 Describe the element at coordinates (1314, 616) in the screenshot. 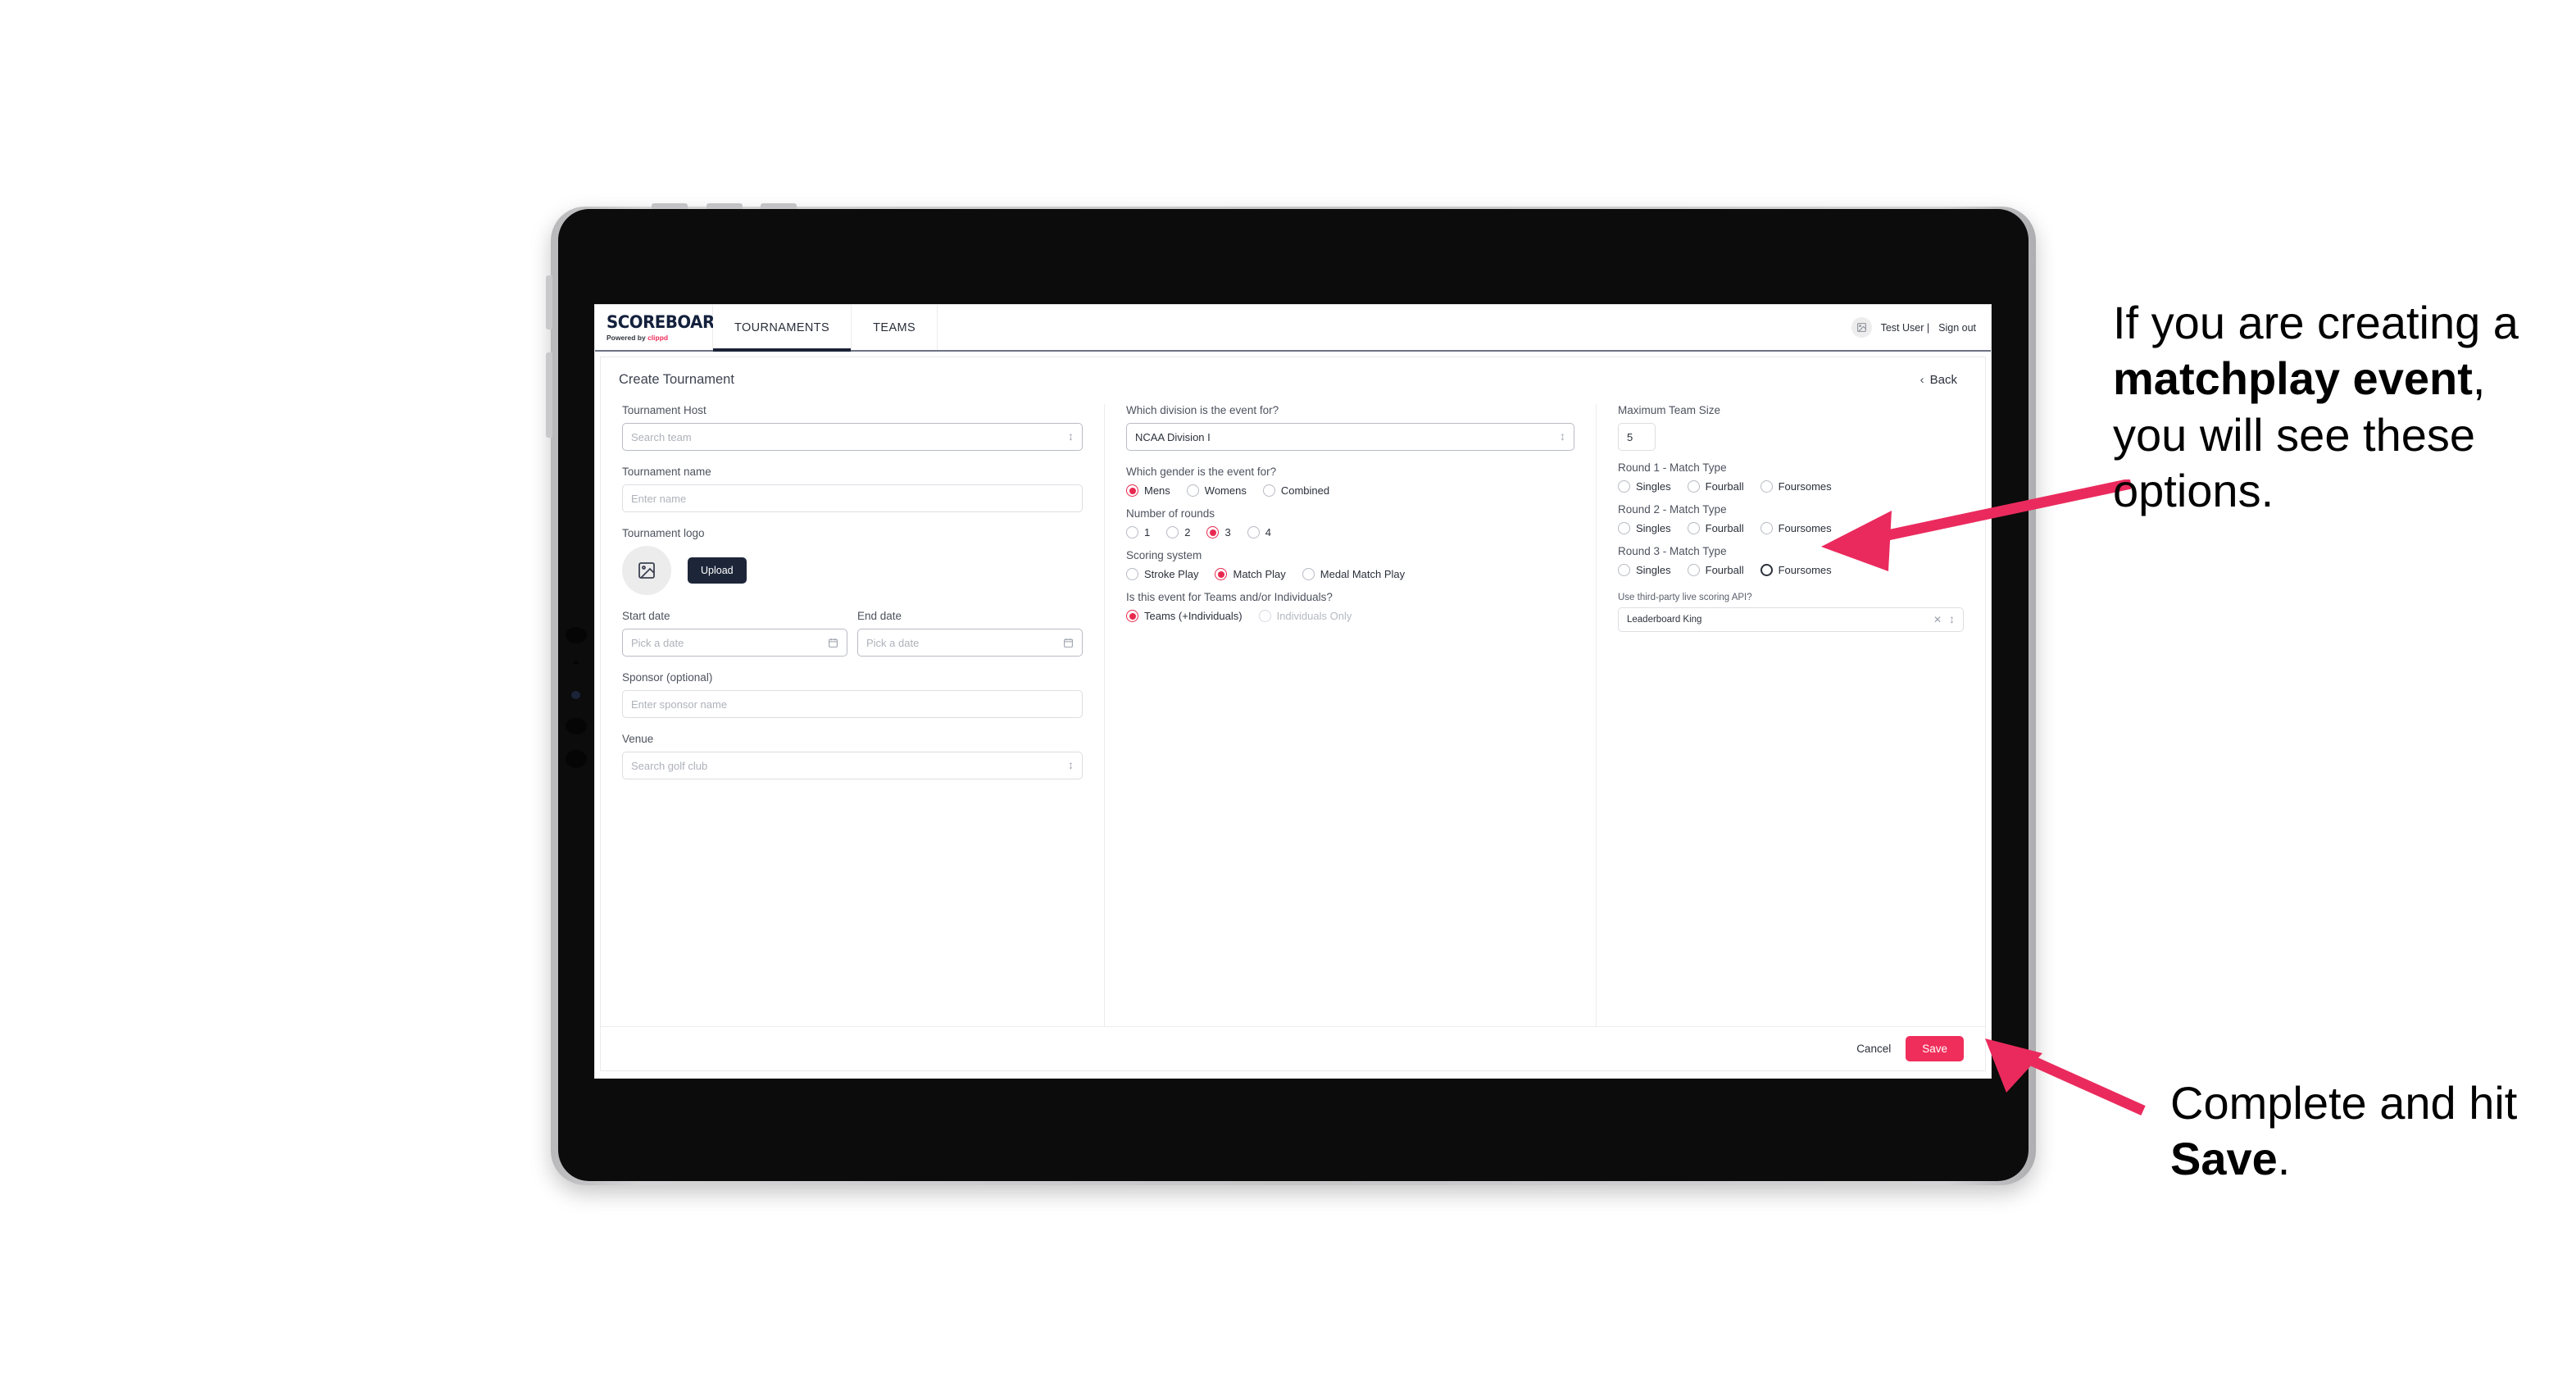

I see `participants-option-individuals-label: Individuals Only` at that location.